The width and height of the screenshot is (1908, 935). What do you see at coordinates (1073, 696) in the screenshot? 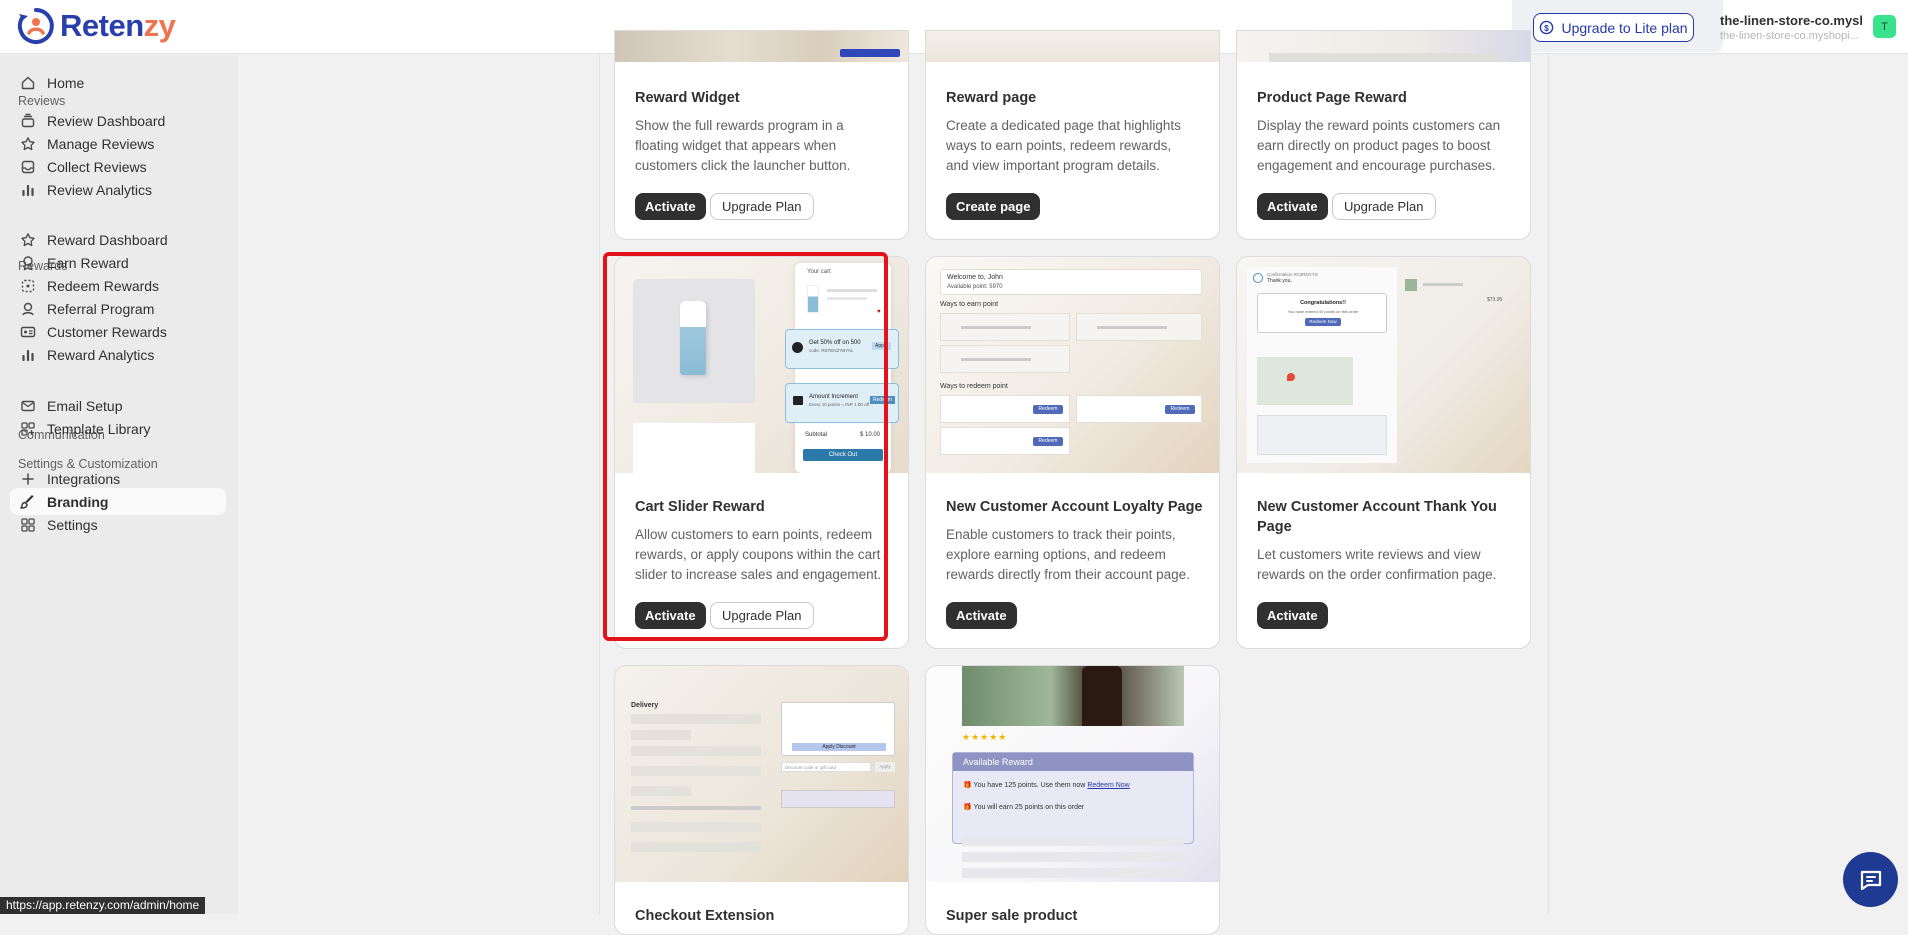
I see `product-photo` at bounding box center [1073, 696].